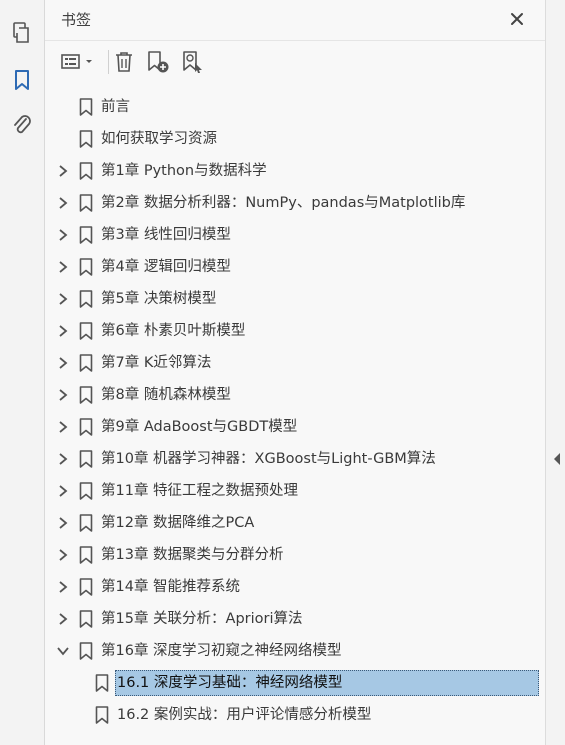  What do you see at coordinates (295, 299) in the screenshot?
I see `bookmark-row: 第5章 决策树模型` at bounding box center [295, 299].